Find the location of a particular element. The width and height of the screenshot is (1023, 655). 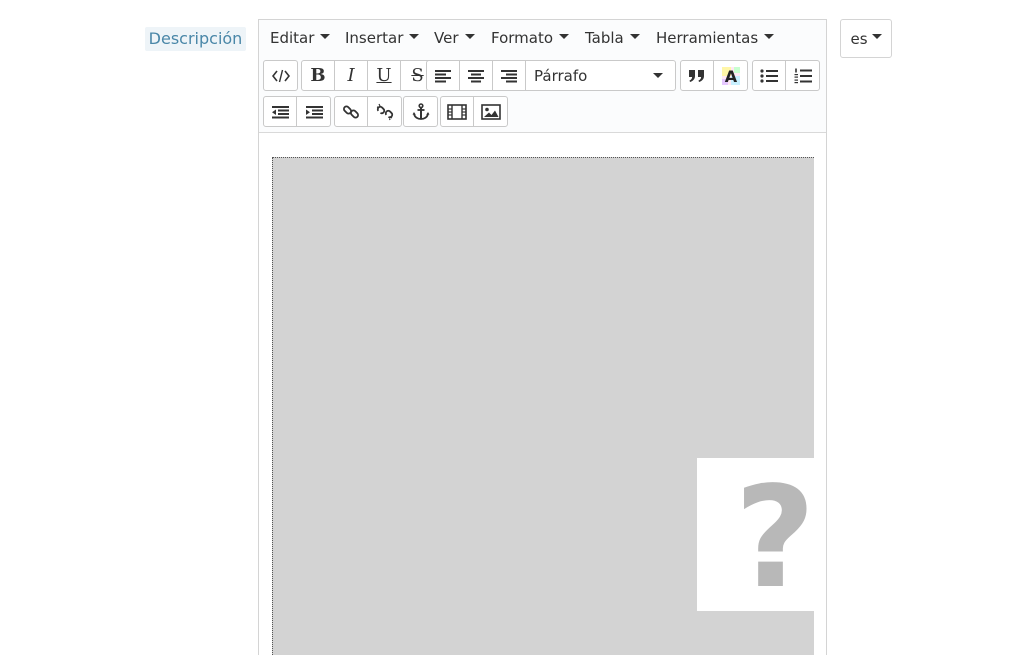

text-color-icon: A is located at coordinates (730, 76).